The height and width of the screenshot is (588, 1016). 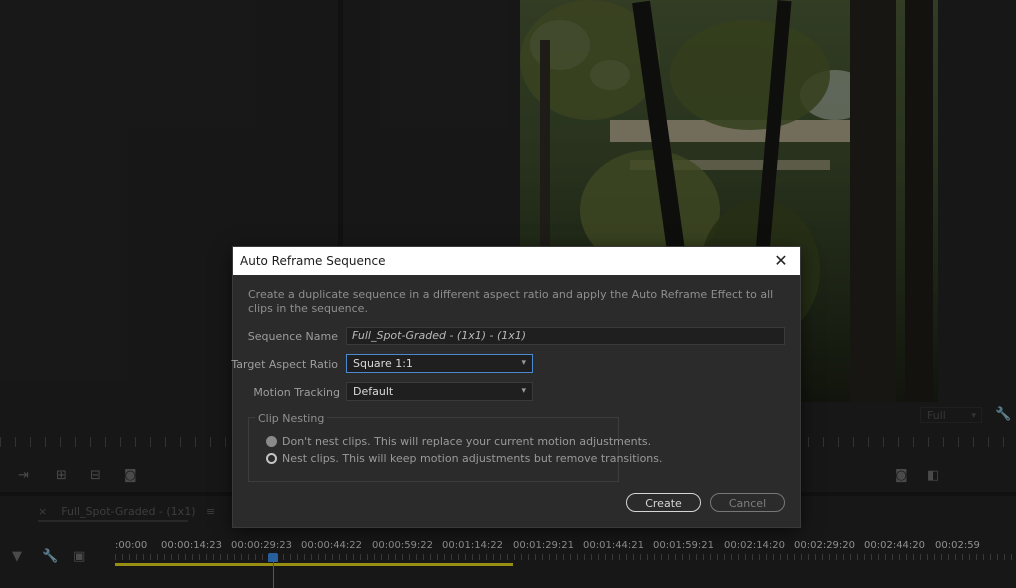 What do you see at coordinates (439, 363) in the screenshot?
I see `target-aspect-select: Square 1:1 ▾` at bounding box center [439, 363].